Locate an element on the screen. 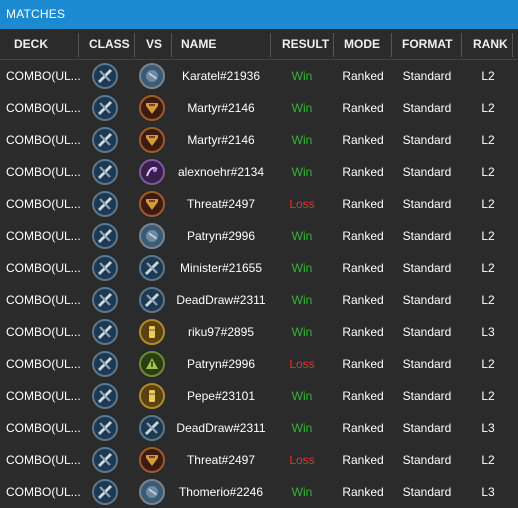 The image size is (518, 508). column-header-rank: RANK is located at coordinates (490, 44).